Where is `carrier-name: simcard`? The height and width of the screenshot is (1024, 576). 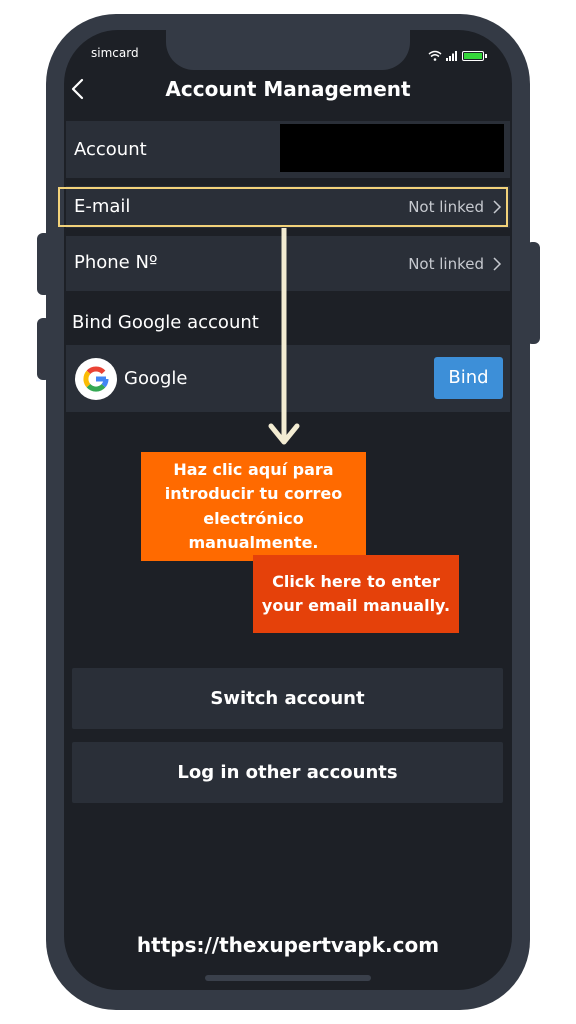
carrier-name: simcard is located at coordinates (115, 53).